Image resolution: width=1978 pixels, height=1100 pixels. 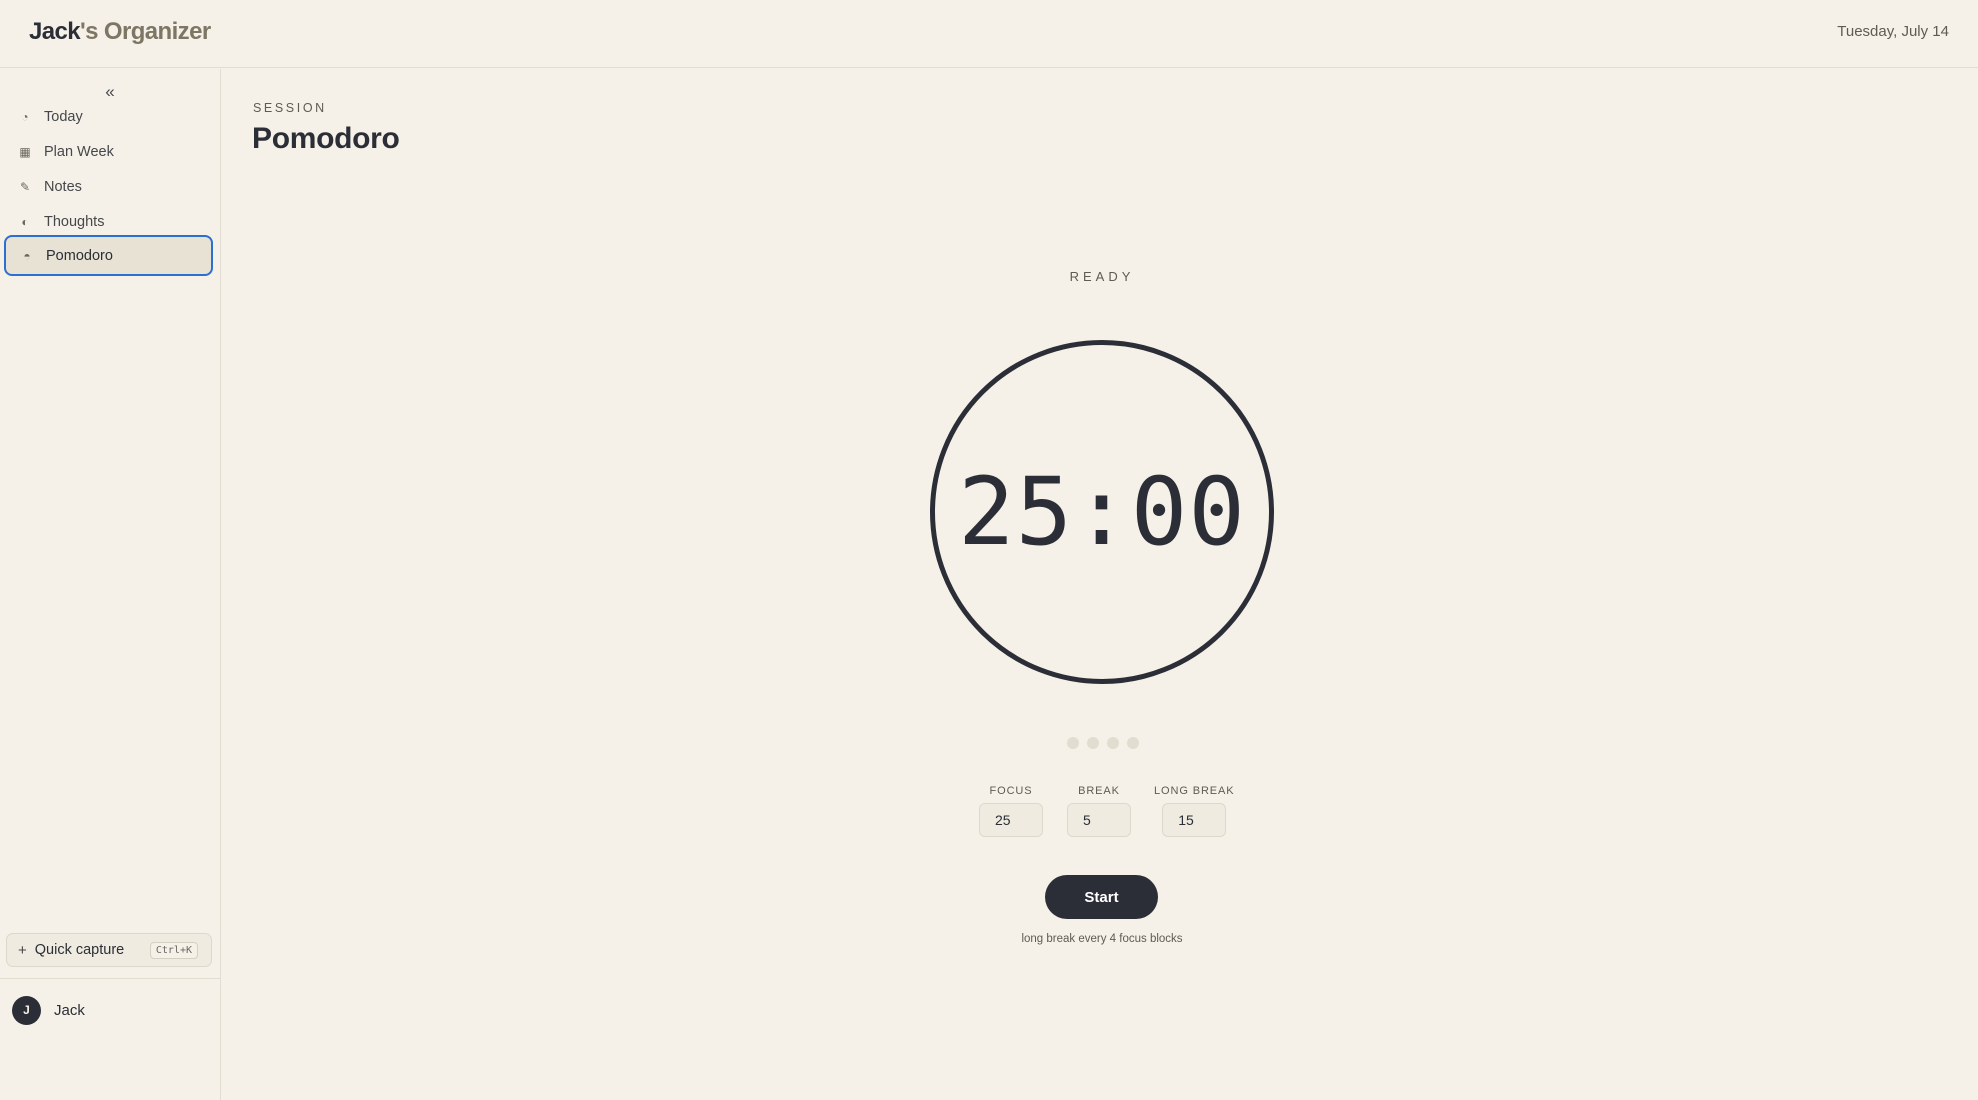 I want to click on section-eyebrow: SESSION, so click(x=290, y=108).